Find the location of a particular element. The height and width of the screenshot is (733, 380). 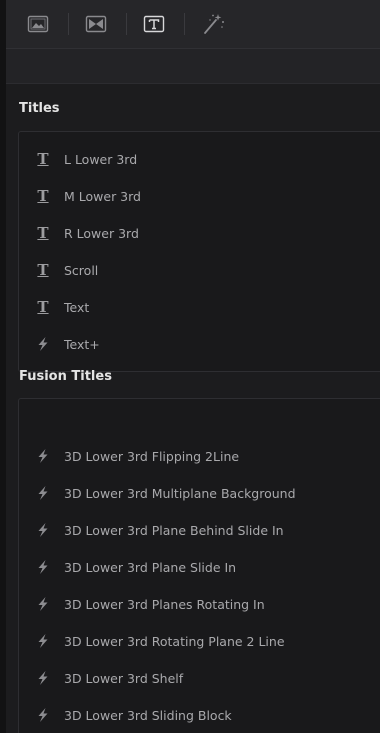

list-item: 3D Lower 3rd Plane Behind Slide In is located at coordinates (199, 530).